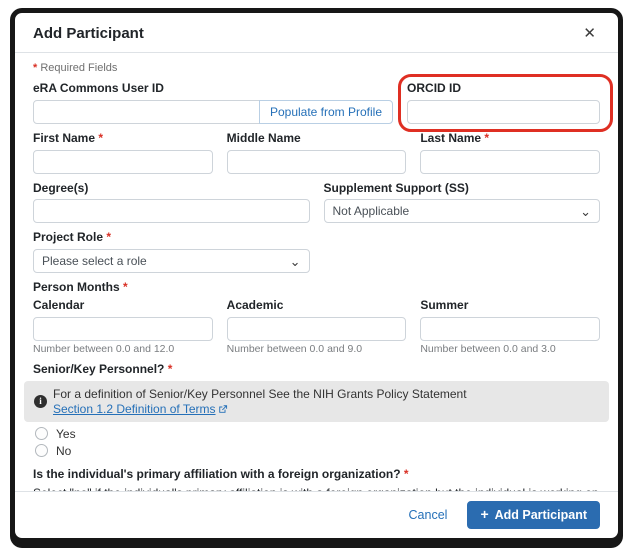  What do you see at coordinates (510, 161) in the screenshot?
I see `last-name-input` at bounding box center [510, 161].